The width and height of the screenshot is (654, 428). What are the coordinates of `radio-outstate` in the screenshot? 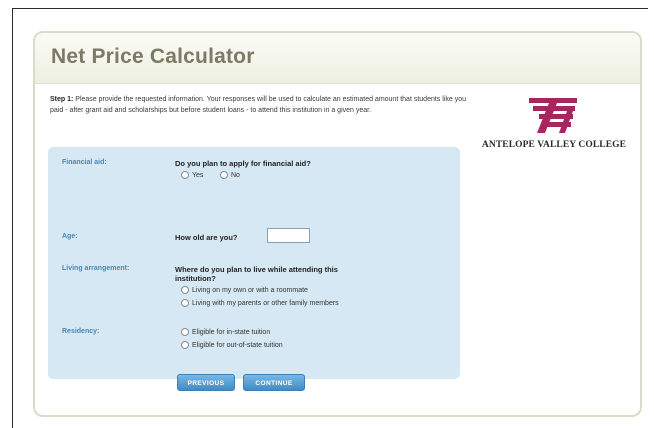 It's located at (185, 345).